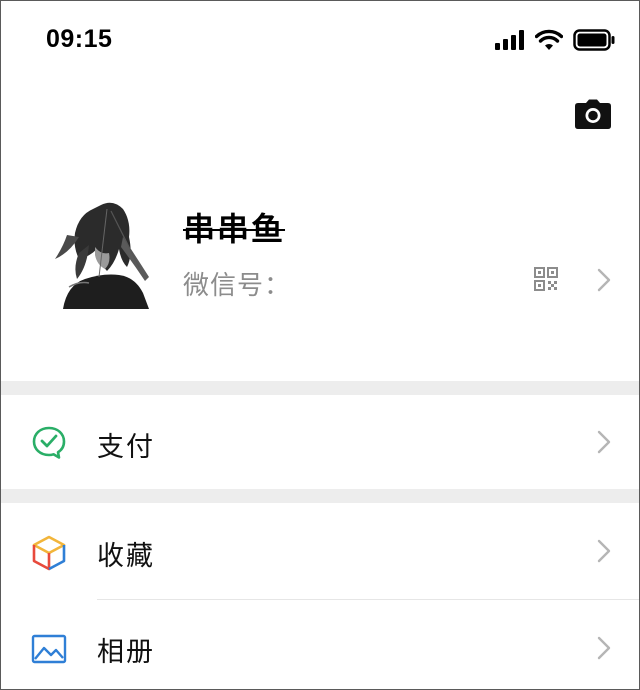  Describe the element at coordinates (126, 447) in the screenshot. I see `menu-item-pay-label: 支付` at that location.